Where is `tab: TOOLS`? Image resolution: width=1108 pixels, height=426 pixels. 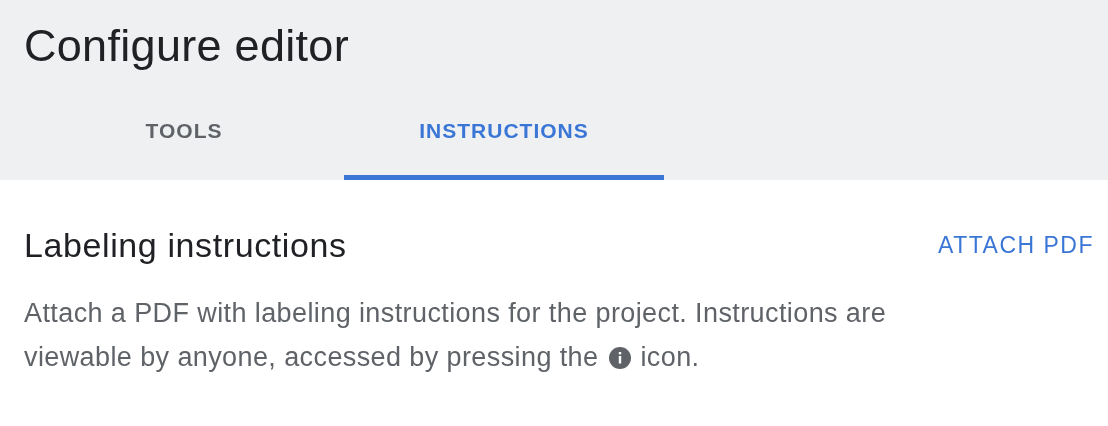 tab: TOOLS is located at coordinates (184, 136).